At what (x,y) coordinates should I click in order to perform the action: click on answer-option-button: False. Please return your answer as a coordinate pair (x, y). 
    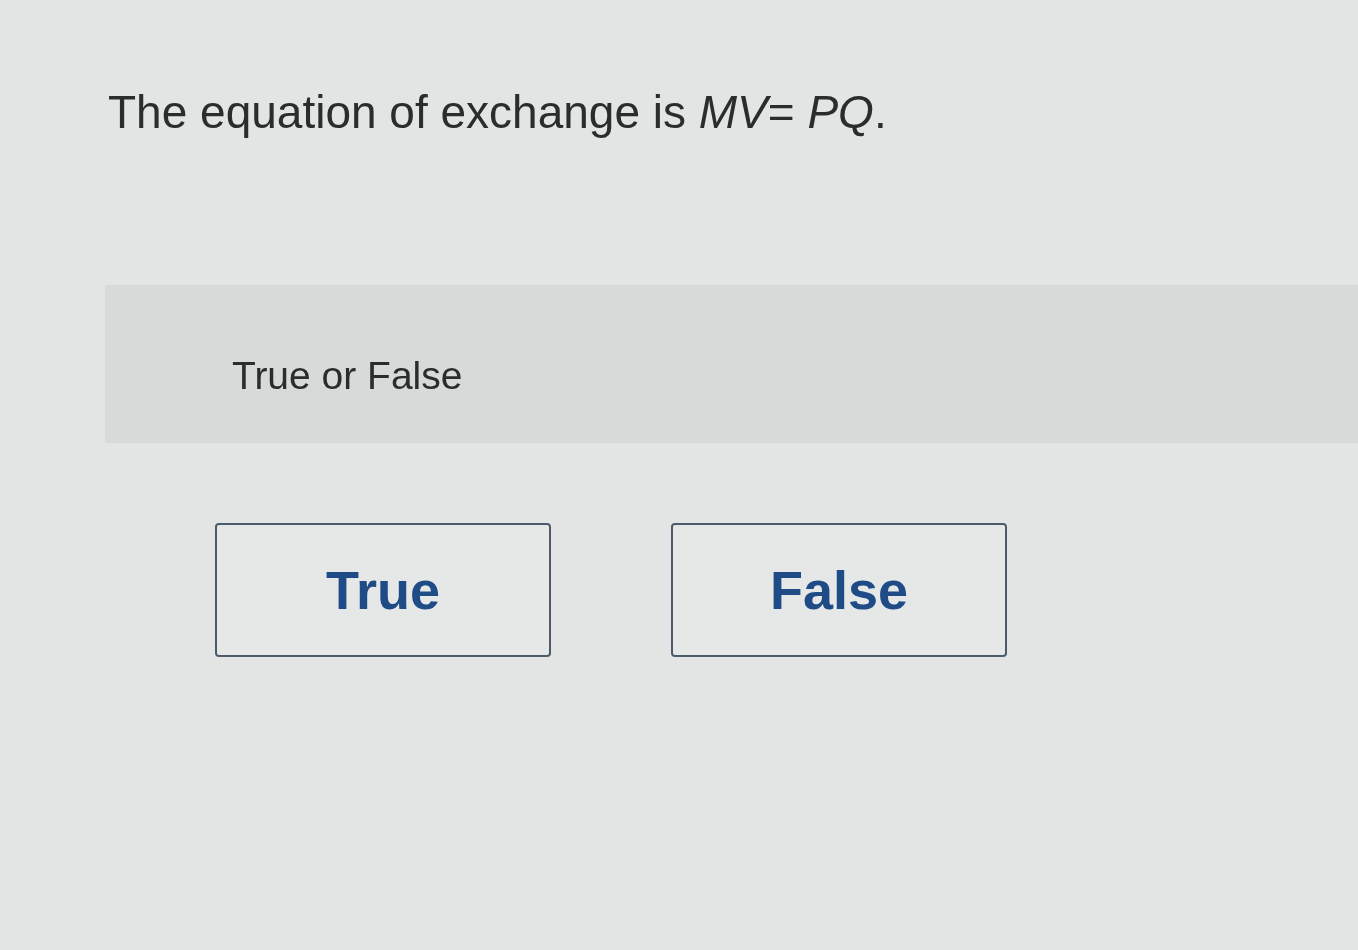
    Looking at the image, I should click on (839, 590).